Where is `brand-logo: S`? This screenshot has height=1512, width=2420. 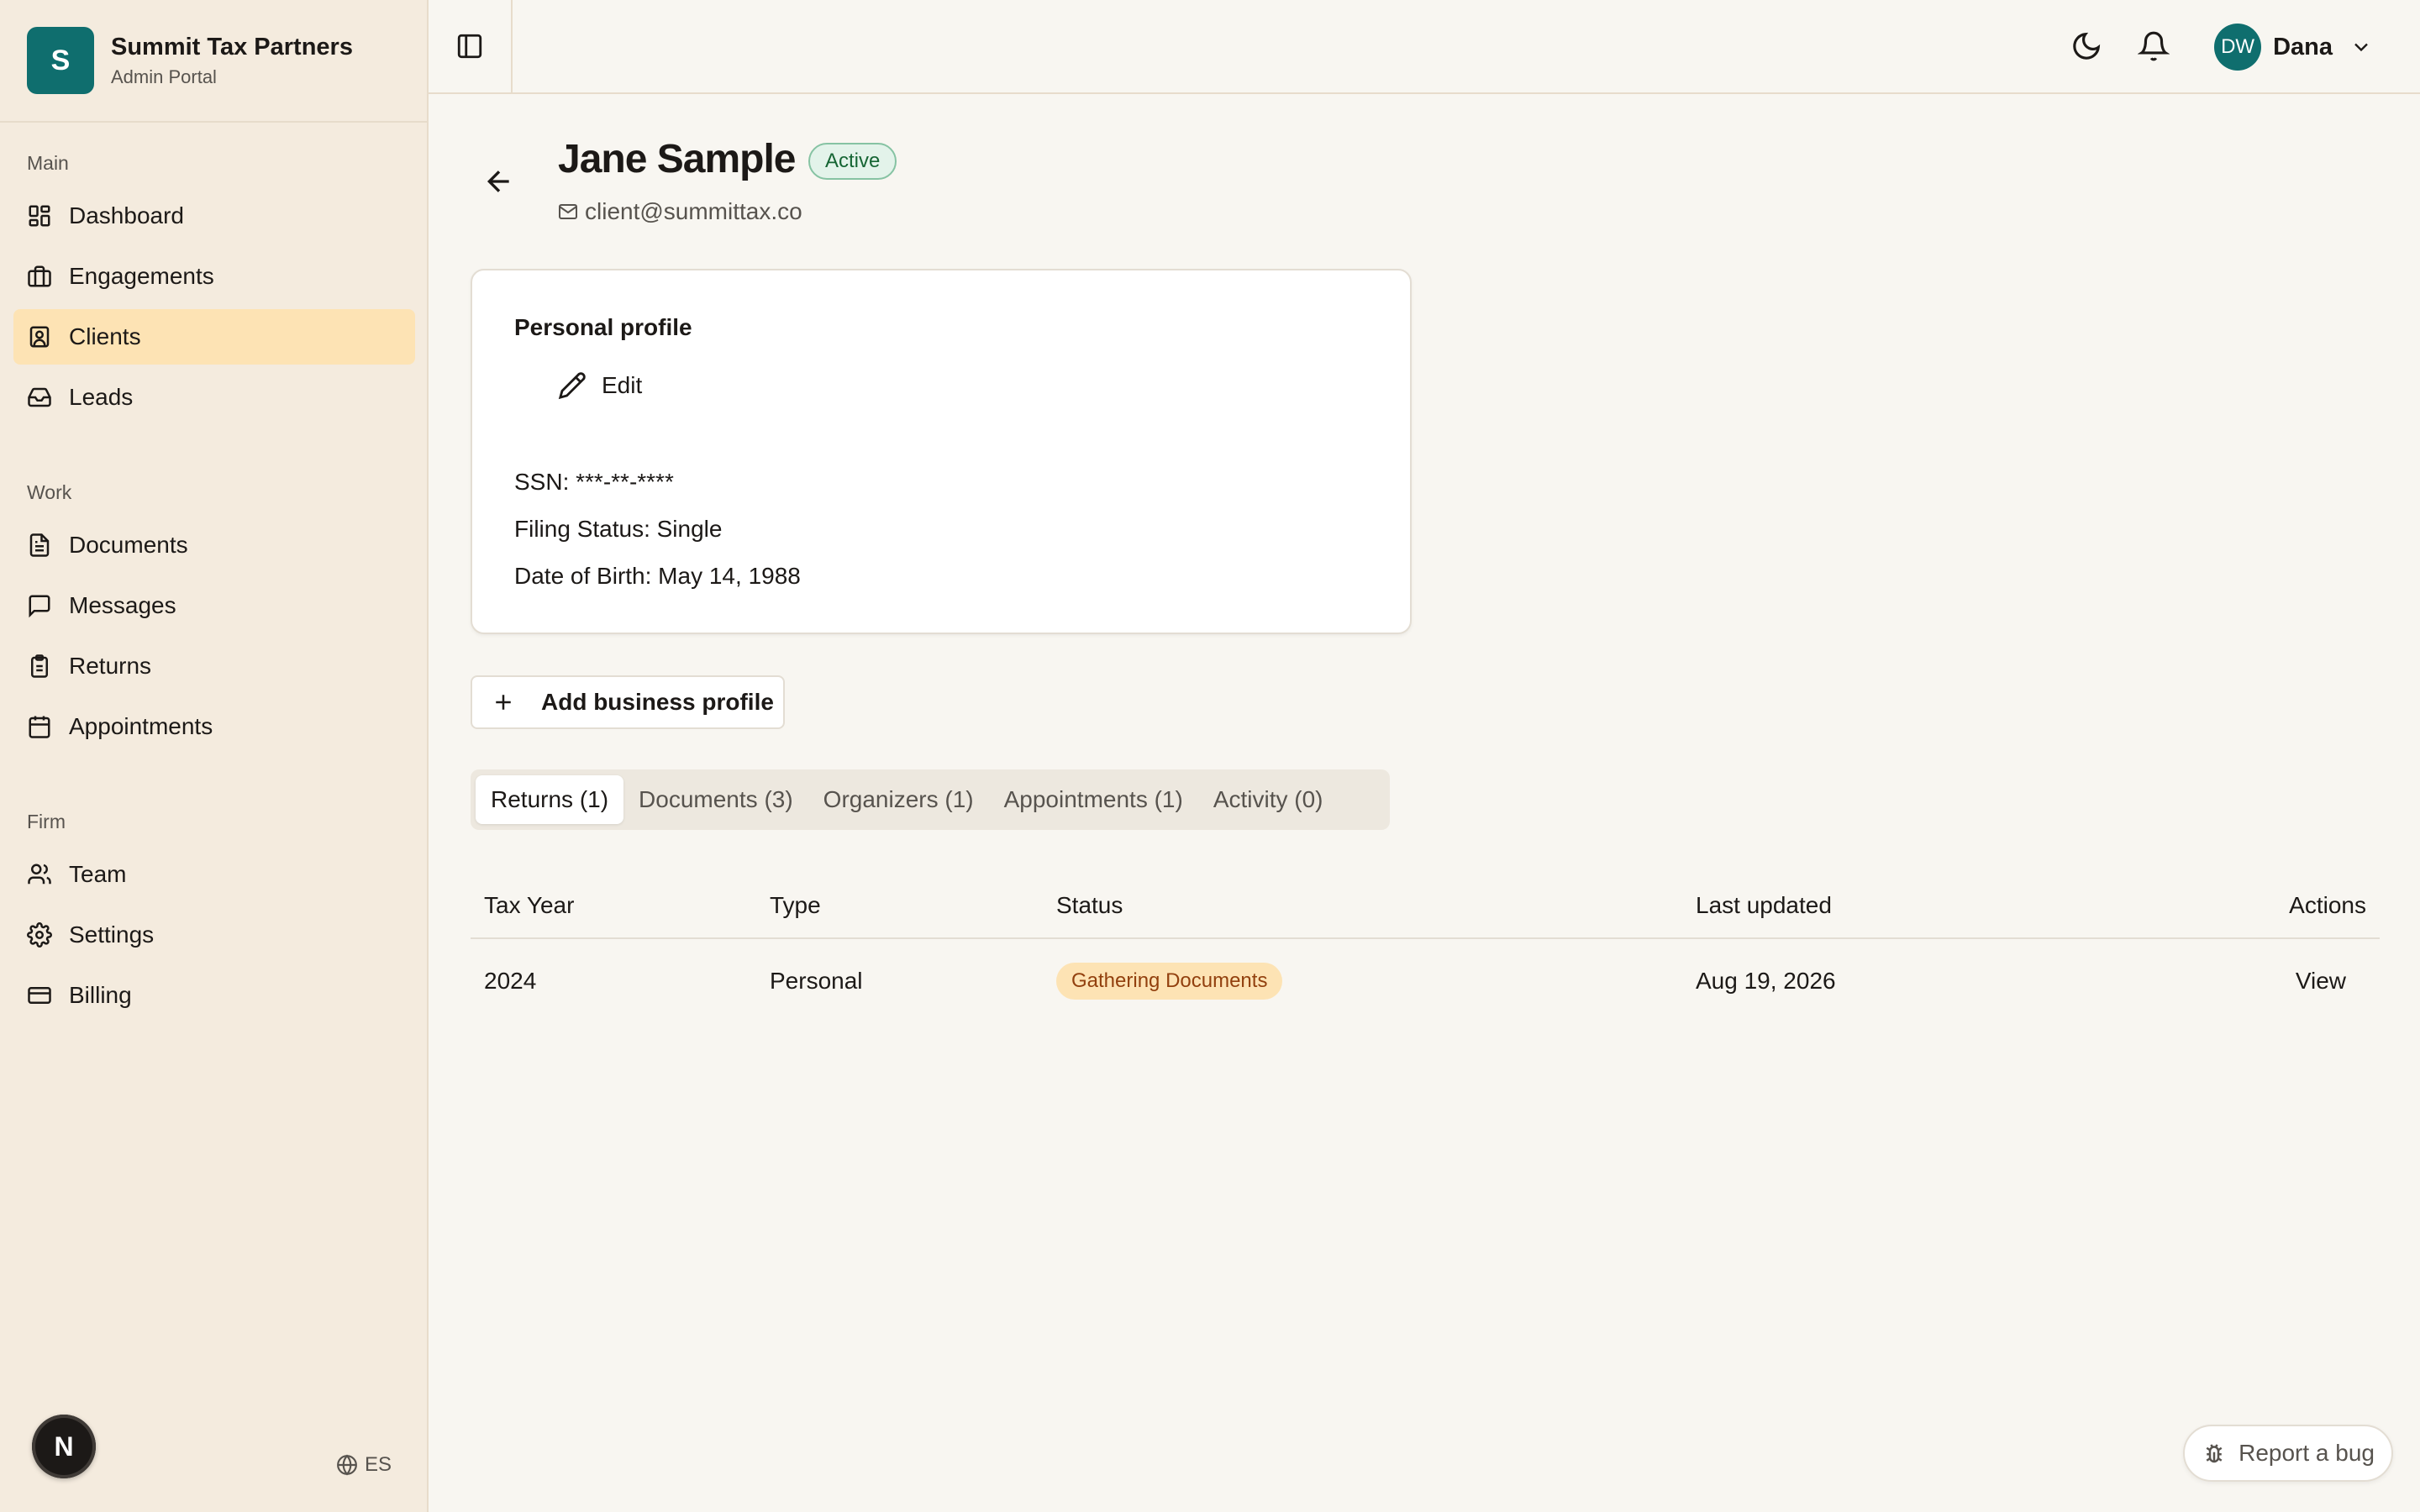
brand-logo: S is located at coordinates (60, 60).